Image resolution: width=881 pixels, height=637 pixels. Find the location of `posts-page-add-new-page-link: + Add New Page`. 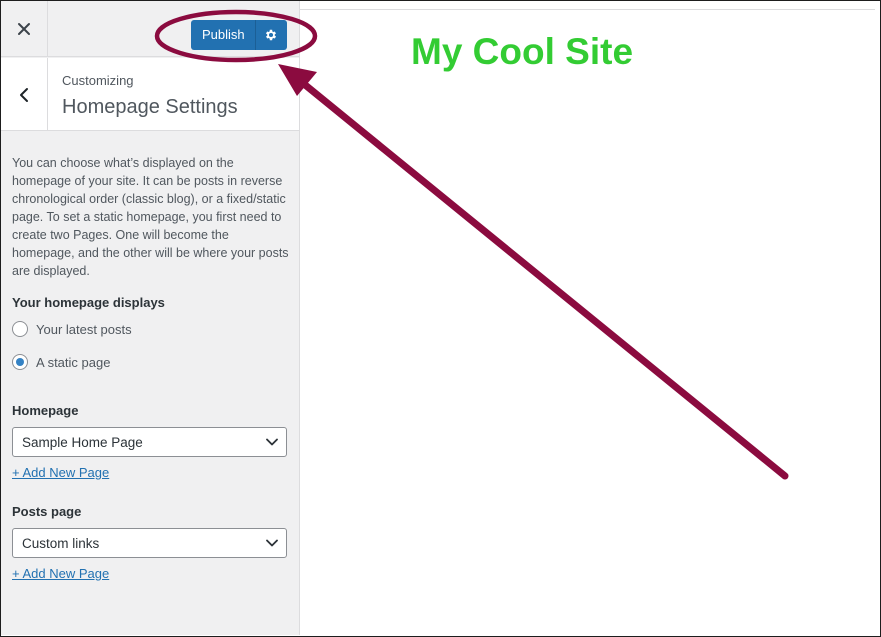

posts-page-add-new-page-link: + Add New Page is located at coordinates (60, 573).